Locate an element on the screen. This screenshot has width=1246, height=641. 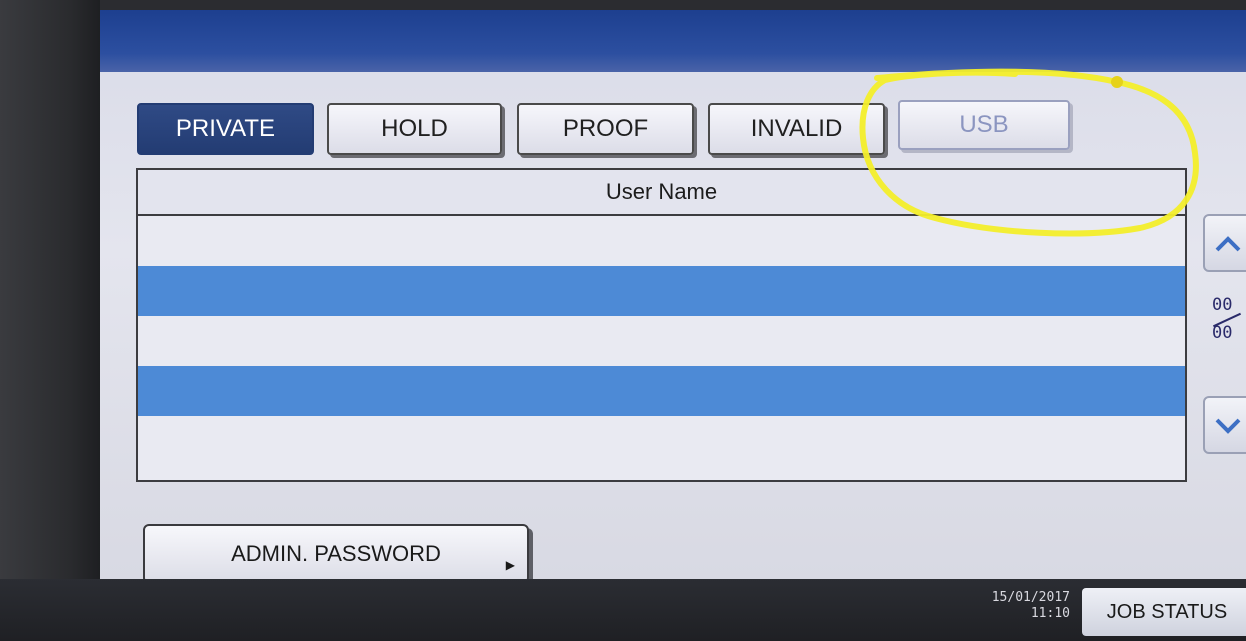
time-text: 11:10 is located at coordinates (1050, 613).